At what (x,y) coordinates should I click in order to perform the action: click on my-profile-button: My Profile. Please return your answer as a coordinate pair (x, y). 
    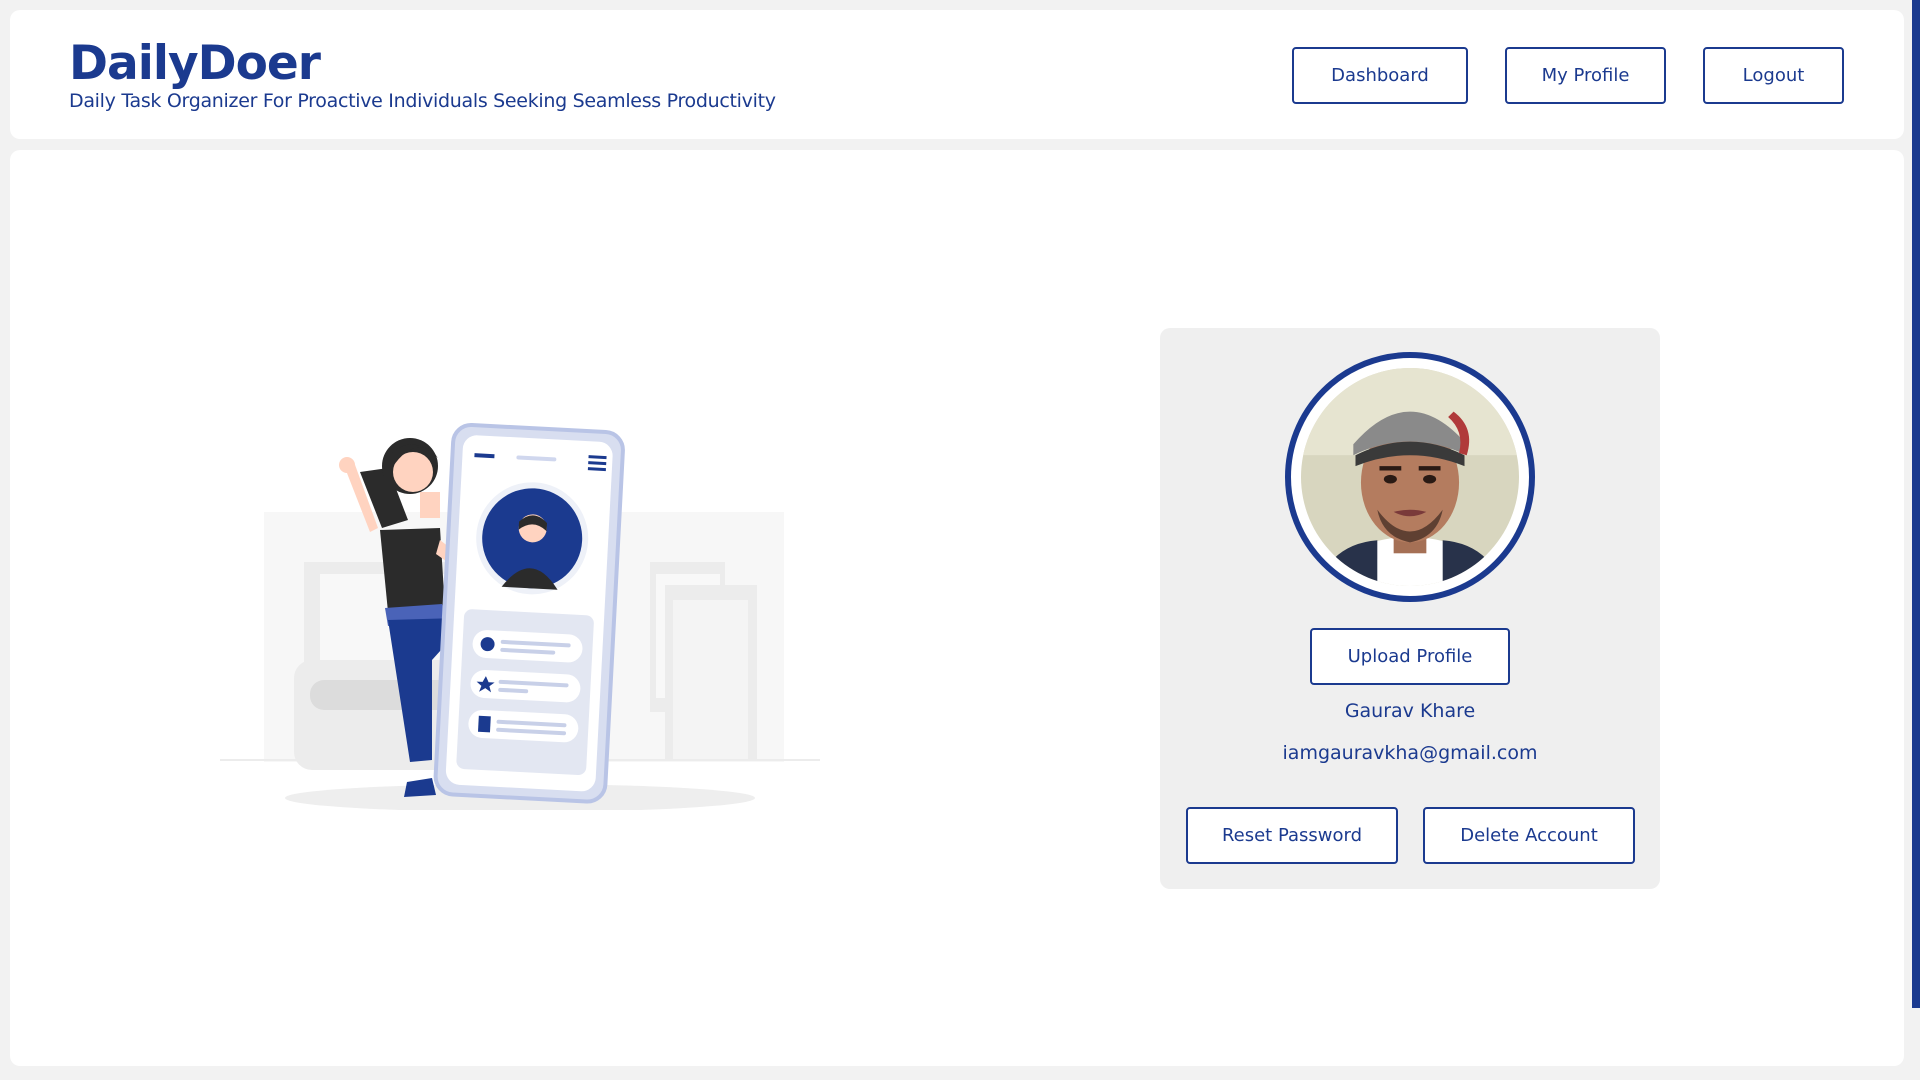
    Looking at the image, I should click on (1585, 75).